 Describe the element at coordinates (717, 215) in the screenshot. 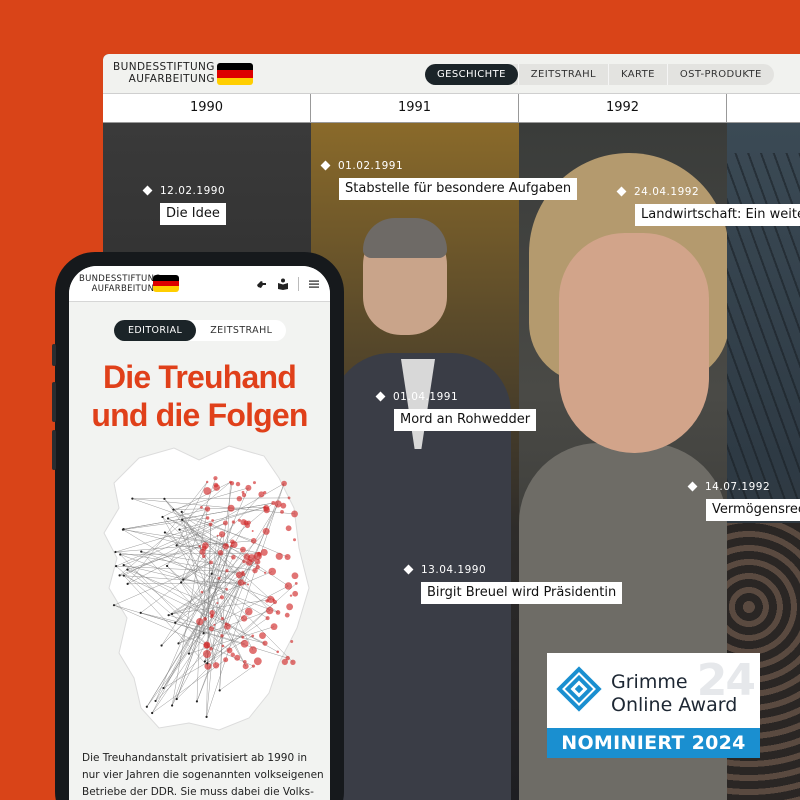

I see `event-title: Landwirtschaft: Ein weite` at that location.